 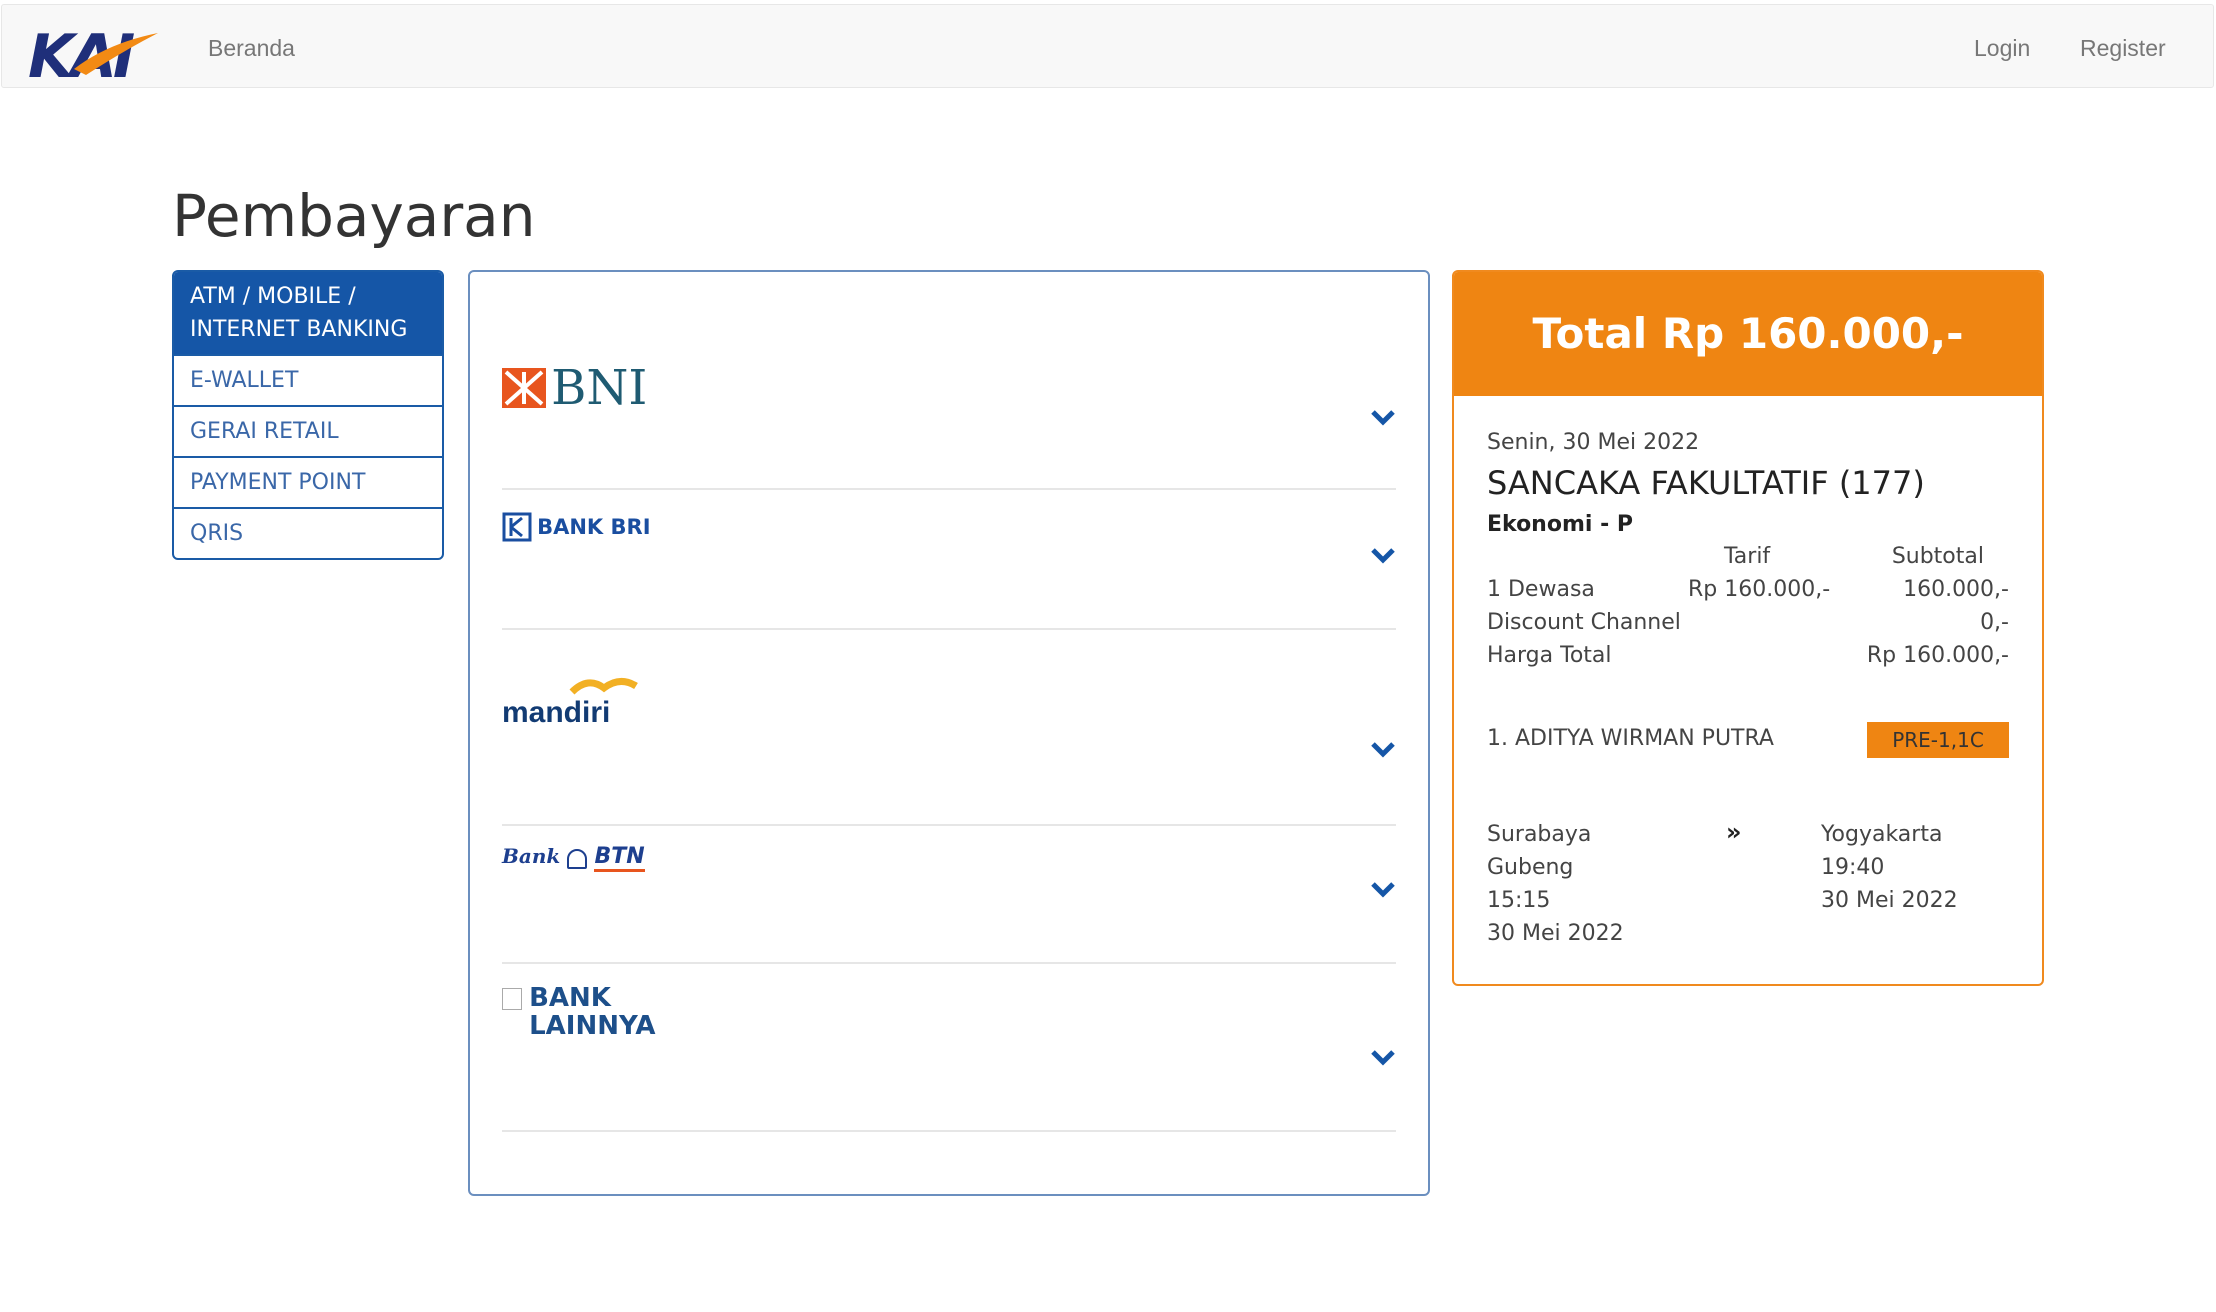 I want to click on departure-date: 30 Mei 2022, so click(x=1555, y=933).